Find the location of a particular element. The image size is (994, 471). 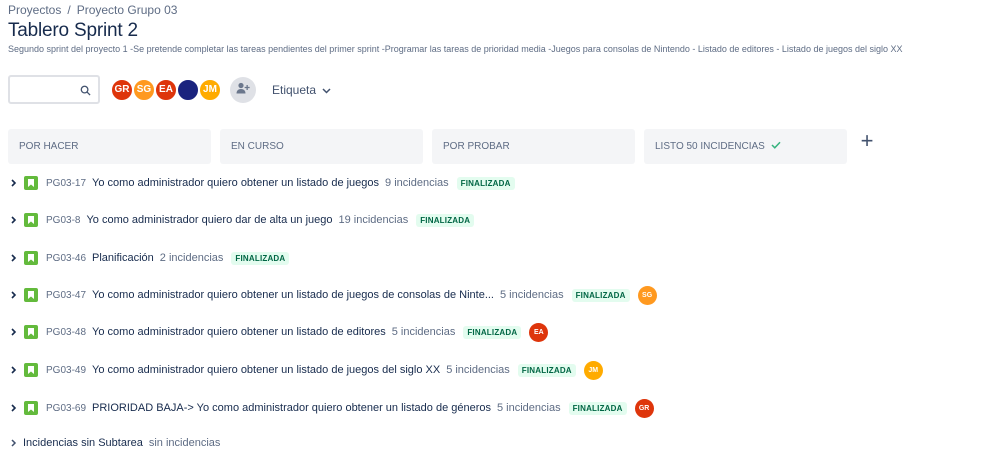

issue-count: sin incidencias is located at coordinates (184, 443).